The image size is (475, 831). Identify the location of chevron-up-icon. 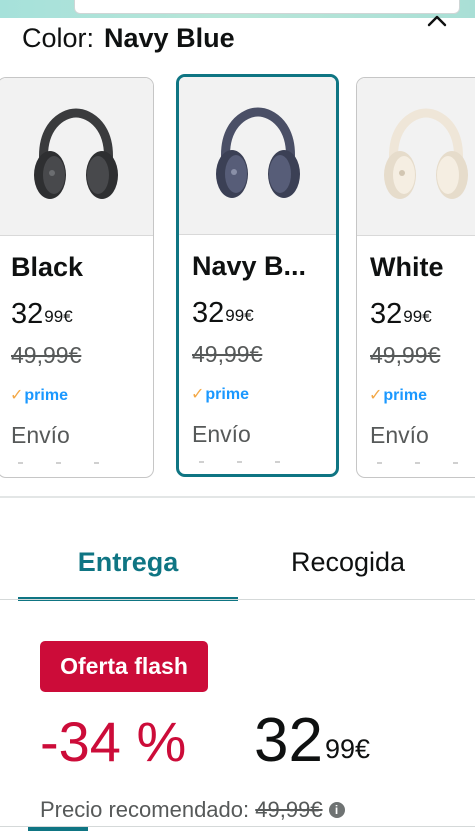
(437, 20).